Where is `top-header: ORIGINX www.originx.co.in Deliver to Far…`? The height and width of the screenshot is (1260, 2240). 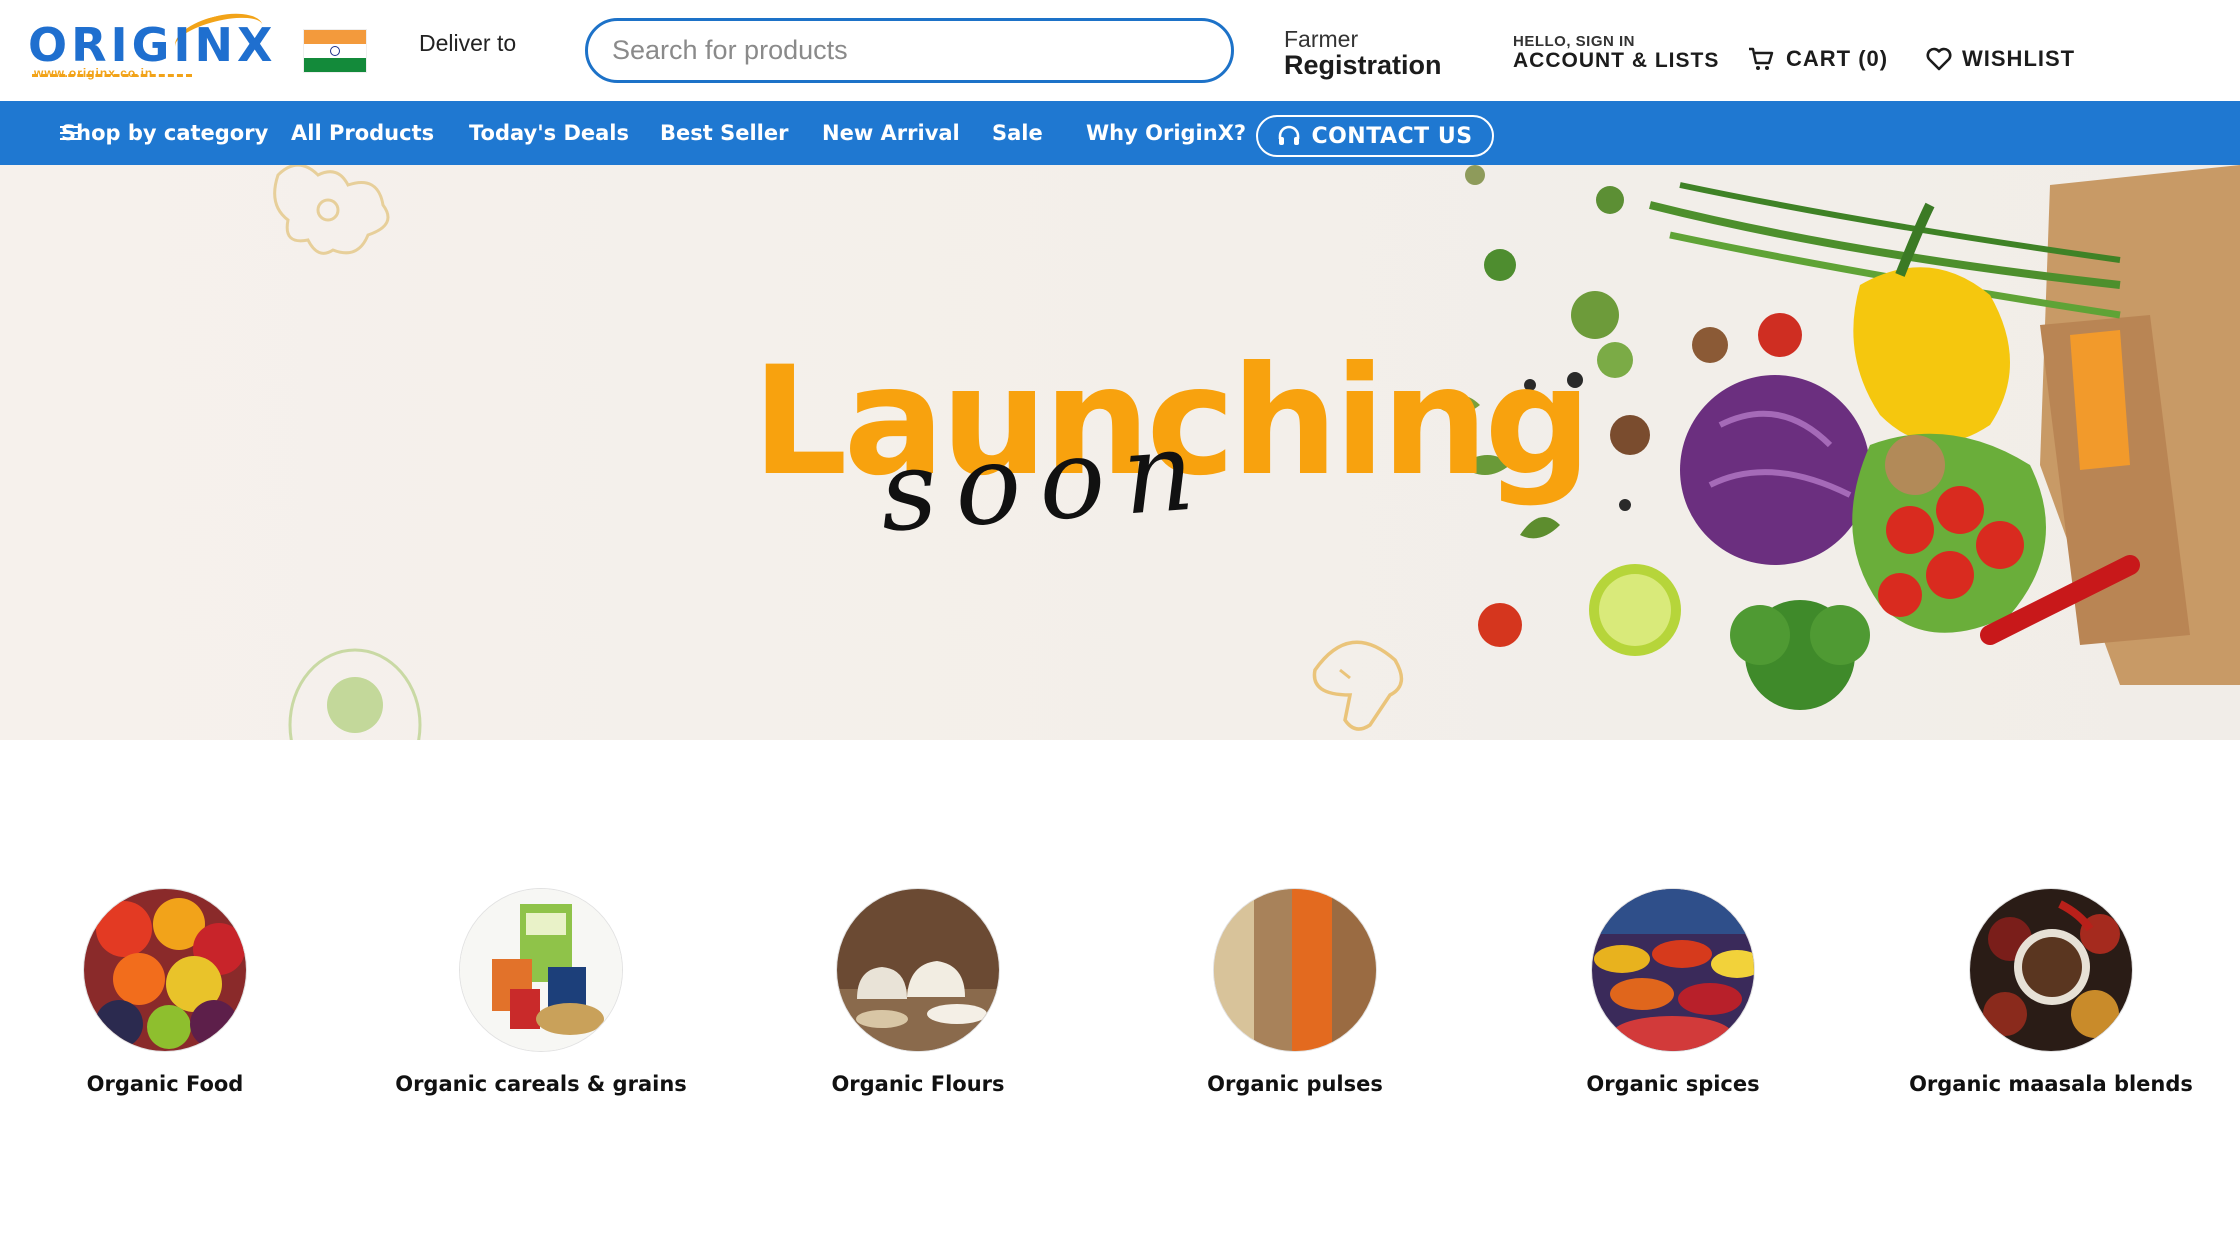 top-header: ORIGINX www.originx.co.in Deliver to Far… is located at coordinates (1120, 50).